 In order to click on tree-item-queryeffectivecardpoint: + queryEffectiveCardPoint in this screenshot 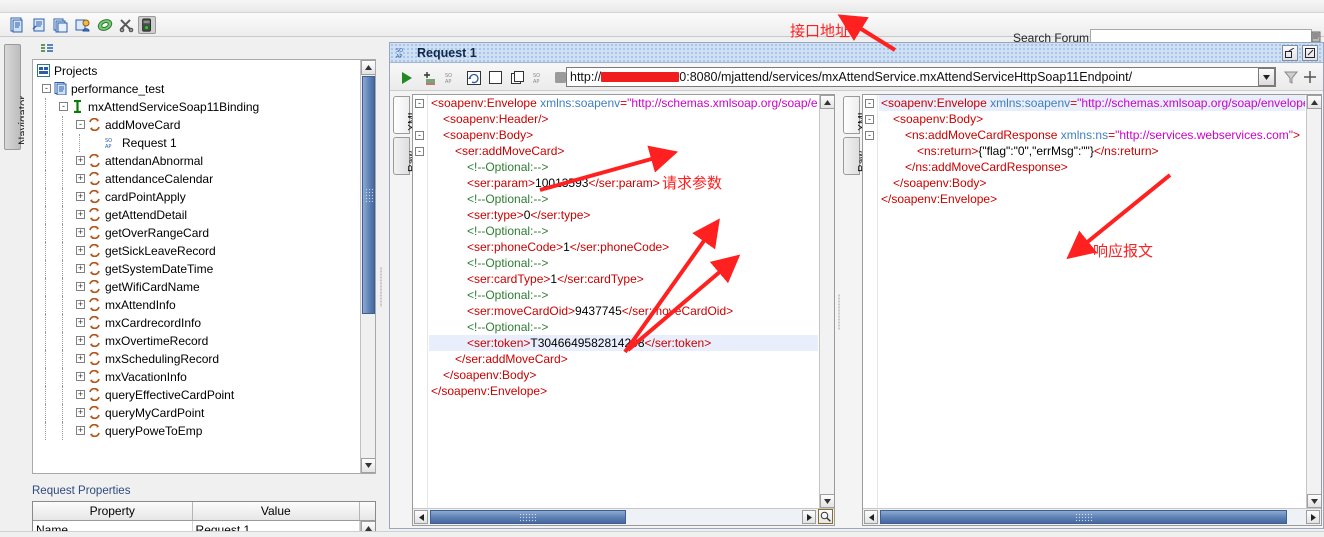, I will do `click(197, 395)`.